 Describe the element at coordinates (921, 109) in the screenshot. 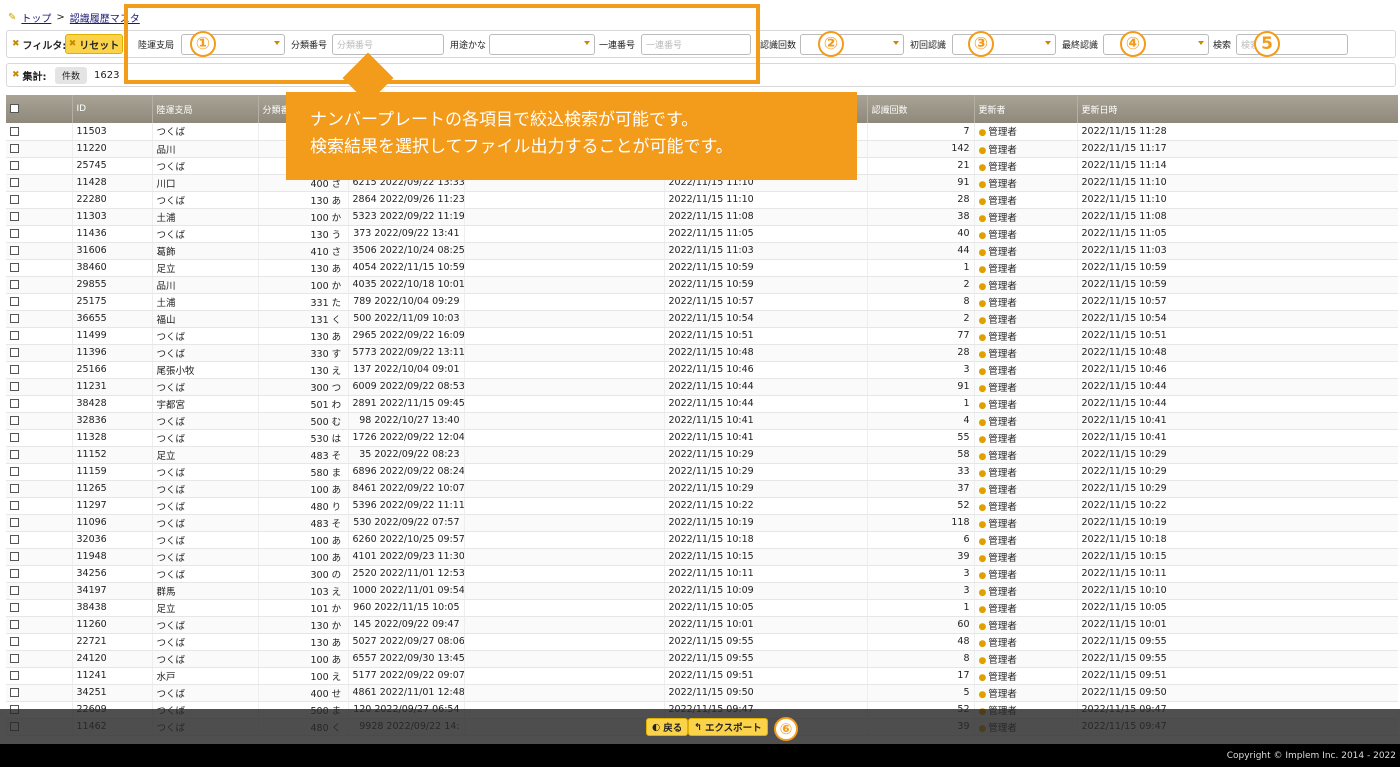

I see `header-count: 認識回数` at that location.